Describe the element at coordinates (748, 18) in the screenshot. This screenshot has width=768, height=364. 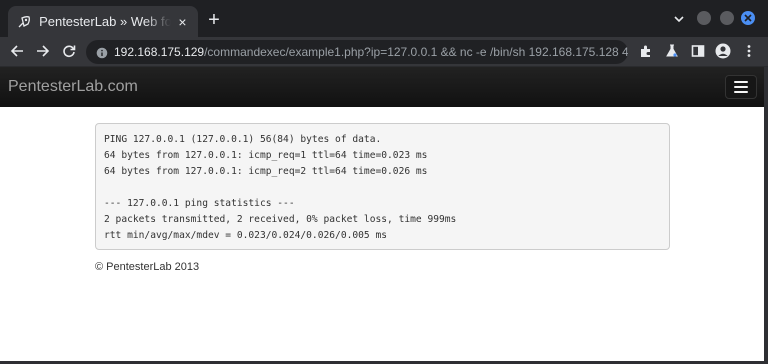
I see `window-close-button` at that location.